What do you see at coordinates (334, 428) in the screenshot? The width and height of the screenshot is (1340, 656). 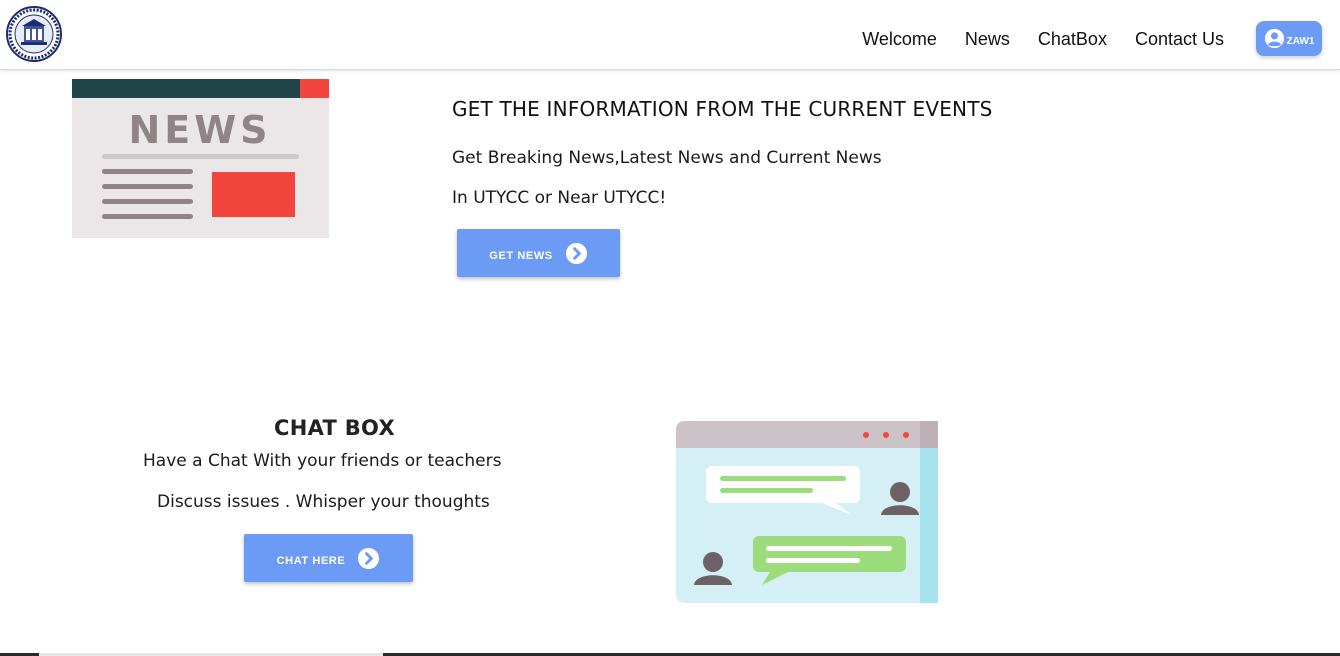 I see `chat-box-title: CHAT BOX` at bounding box center [334, 428].